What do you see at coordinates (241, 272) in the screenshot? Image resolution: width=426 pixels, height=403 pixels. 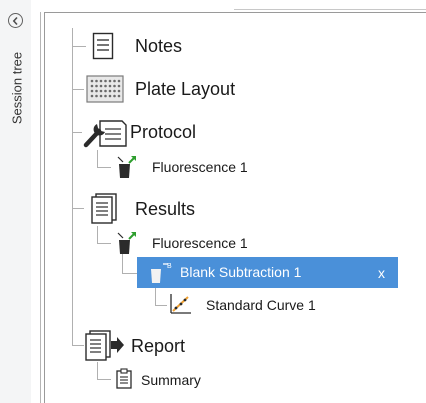 I see `blank-subtraction-label: Blank Subtraction 1` at bounding box center [241, 272].